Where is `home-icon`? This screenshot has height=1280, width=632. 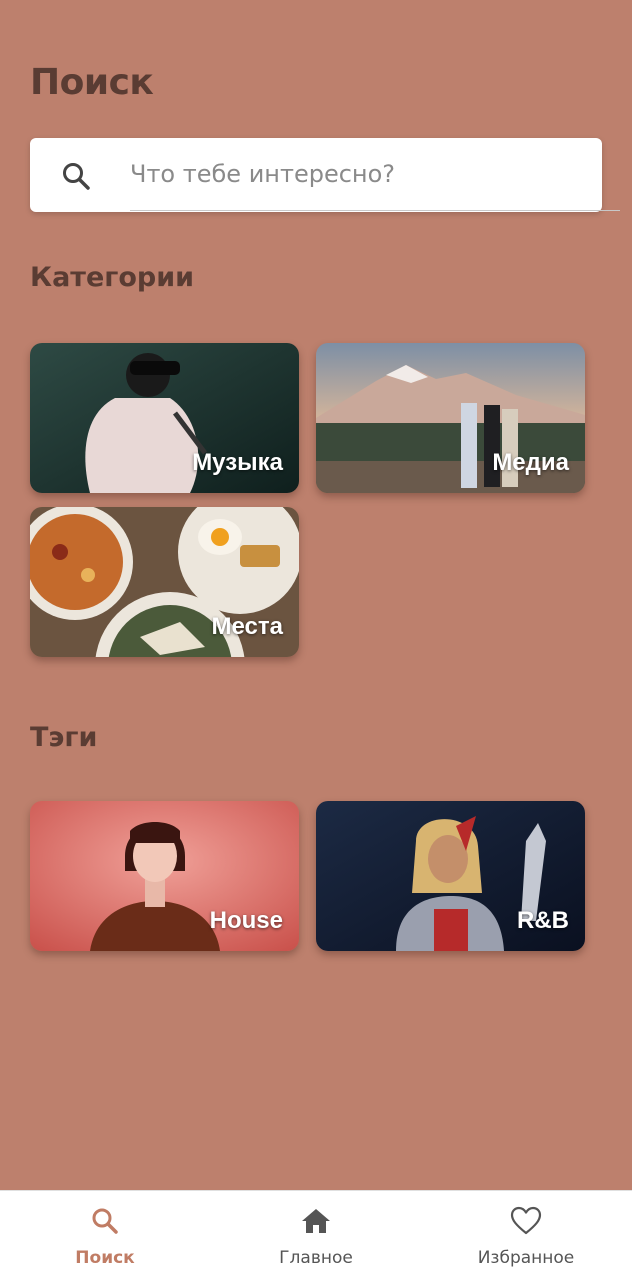 home-icon is located at coordinates (316, 1221).